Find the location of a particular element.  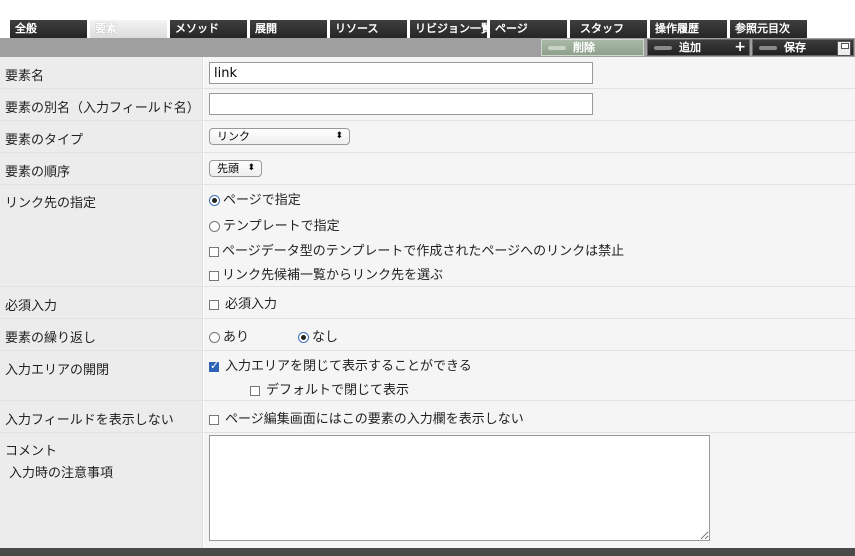

toolbar: 削除 追加 + 保存 is located at coordinates (427, 47).